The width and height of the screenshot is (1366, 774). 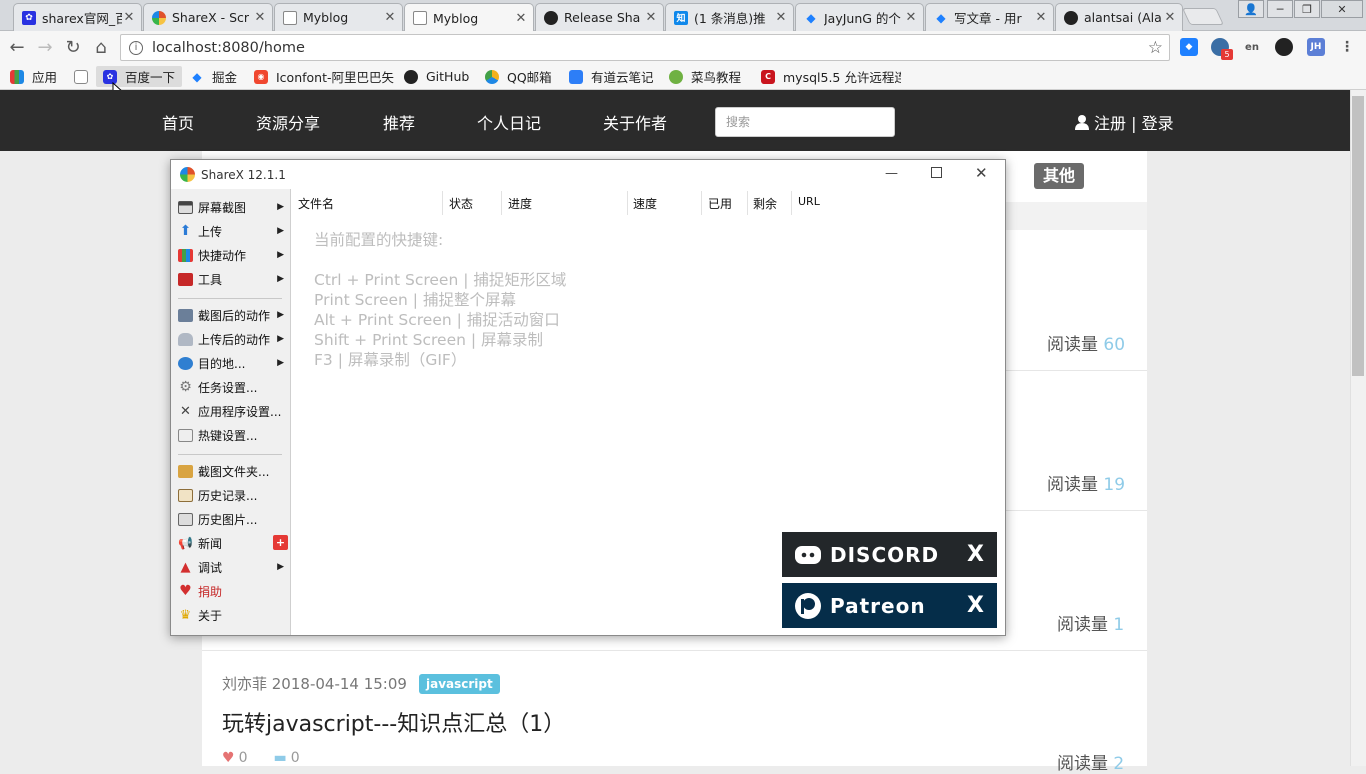 What do you see at coordinates (1059, 176) in the screenshot?
I see `category-other: 其他` at bounding box center [1059, 176].